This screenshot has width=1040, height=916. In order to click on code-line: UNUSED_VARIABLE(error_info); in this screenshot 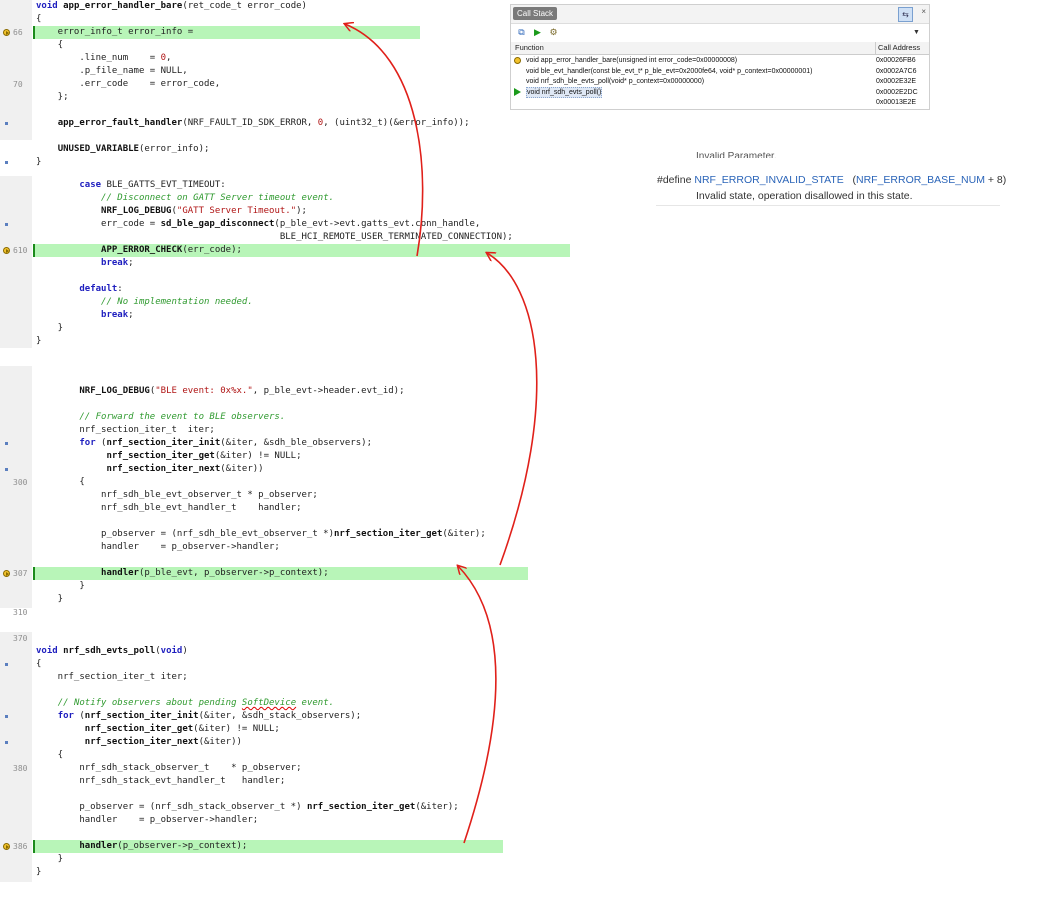, I will do `click(210, 149)`.